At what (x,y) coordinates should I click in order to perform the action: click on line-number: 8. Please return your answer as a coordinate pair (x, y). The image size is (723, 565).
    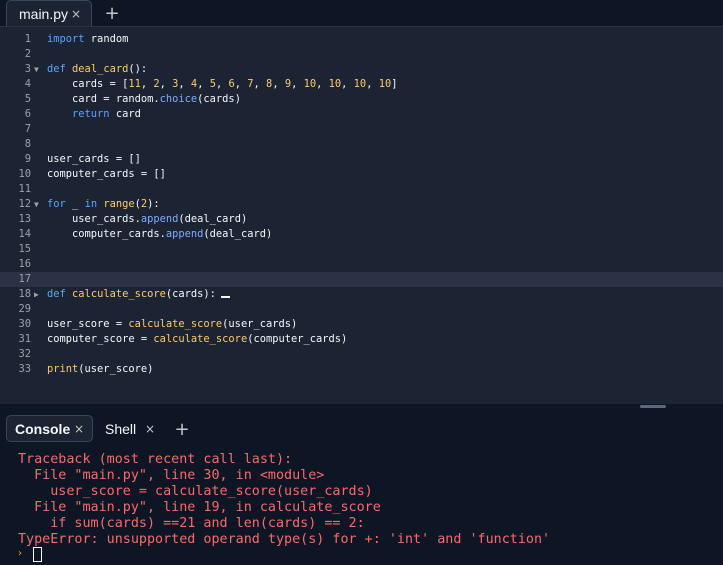
    Looking at the image, I should click on (27, 144).